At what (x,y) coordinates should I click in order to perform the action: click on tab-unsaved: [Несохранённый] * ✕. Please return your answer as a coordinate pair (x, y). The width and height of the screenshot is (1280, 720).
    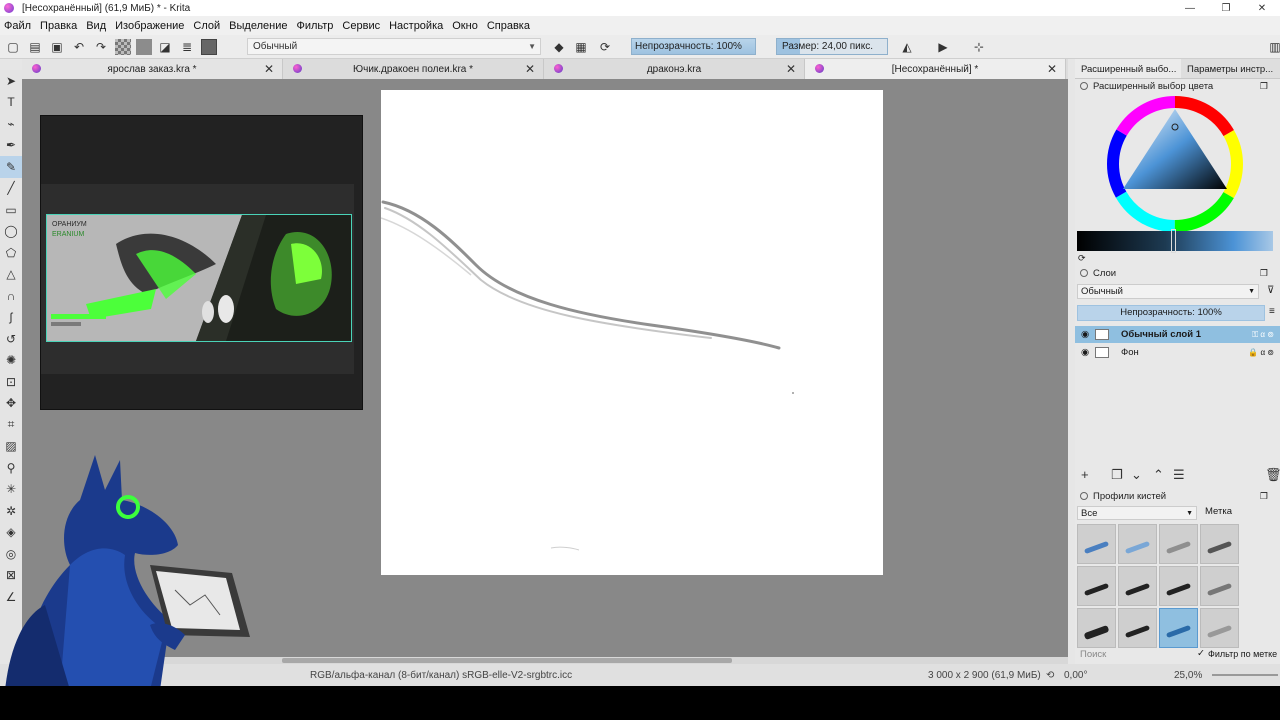
    Looking at the image, I should click on (935, 69).